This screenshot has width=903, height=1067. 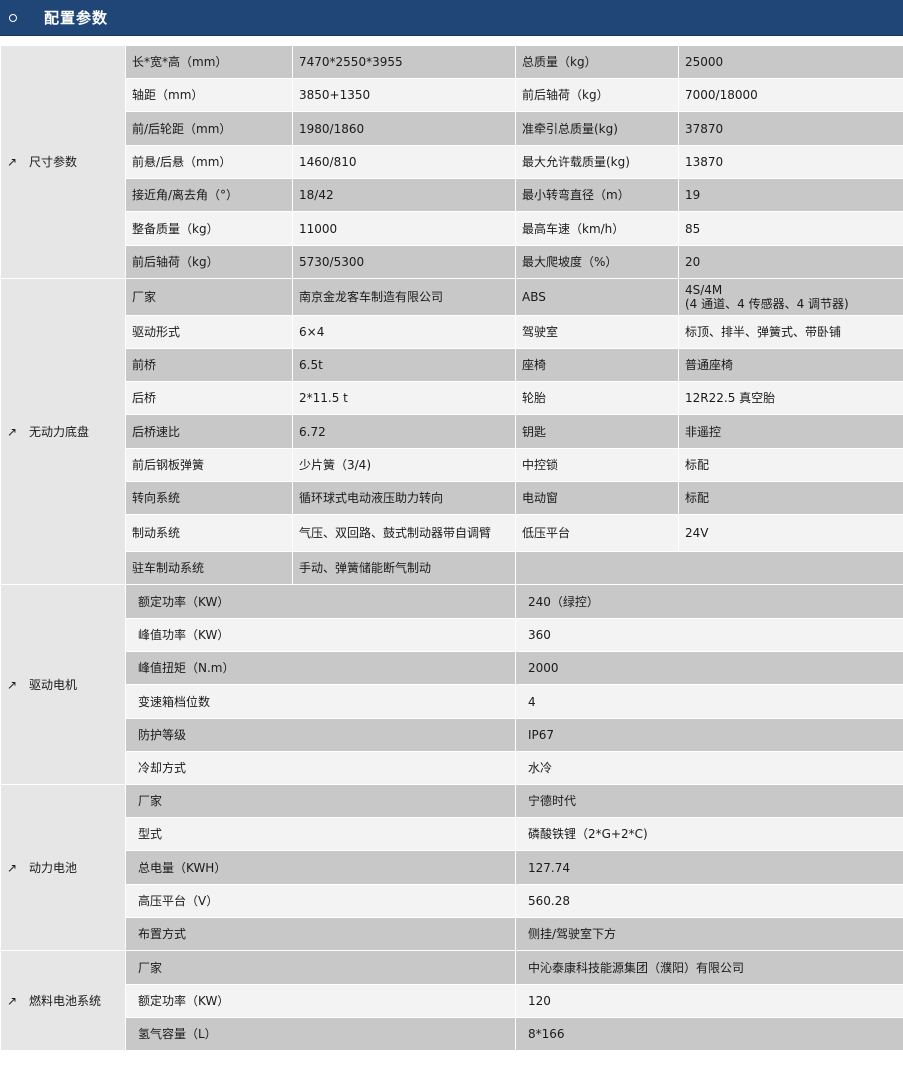 What do you see at coordinates (209, 128) in the screenshot?
I see `spec-label: 前/后轮距（mm）` at bounding box center [209, 128].